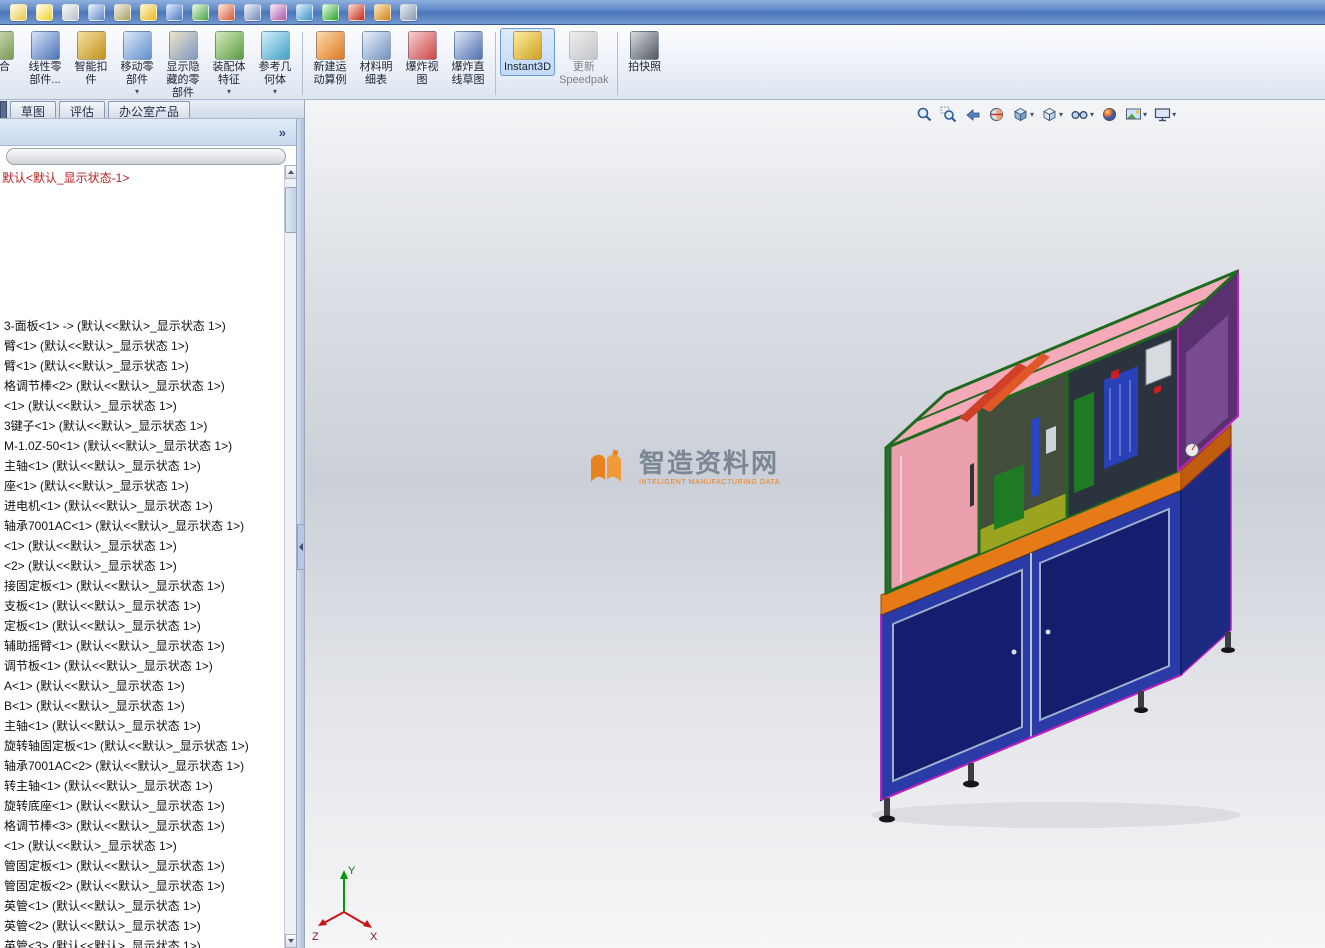 This screenshot has height=948, width=1325. I want to click on button-label: 材料明 细表, so click(376, 73).